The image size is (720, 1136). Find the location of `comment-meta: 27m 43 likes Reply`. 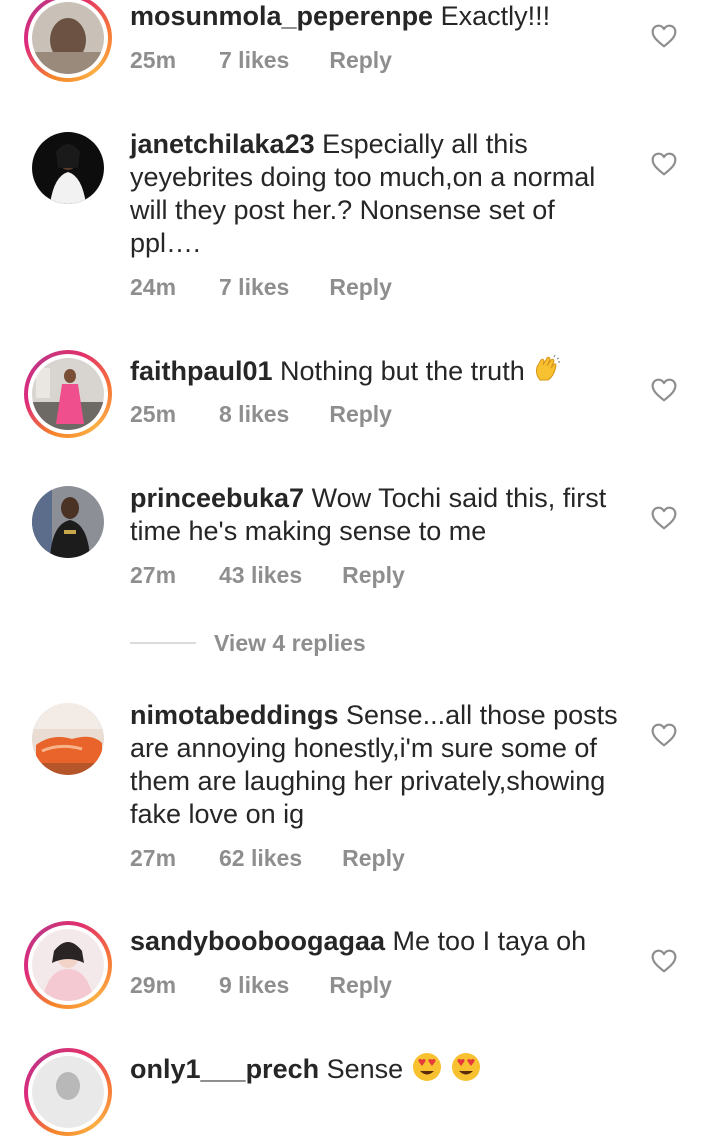

comment-meta: 27m 43 likes Reply is located at coordinates (267, 575).